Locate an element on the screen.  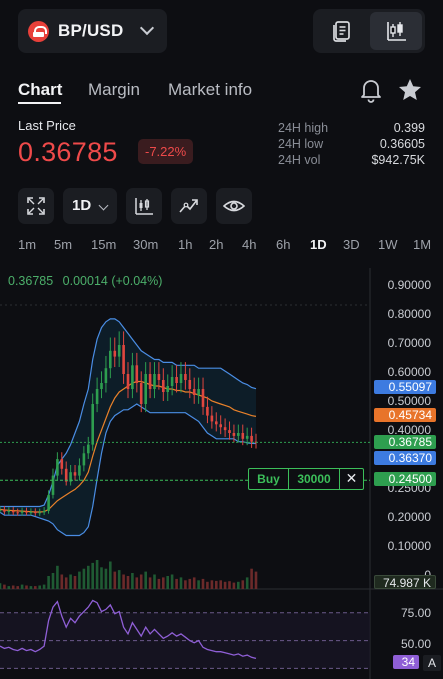
price-axis-label: 0.10000 is located at coordinates (409, 546).